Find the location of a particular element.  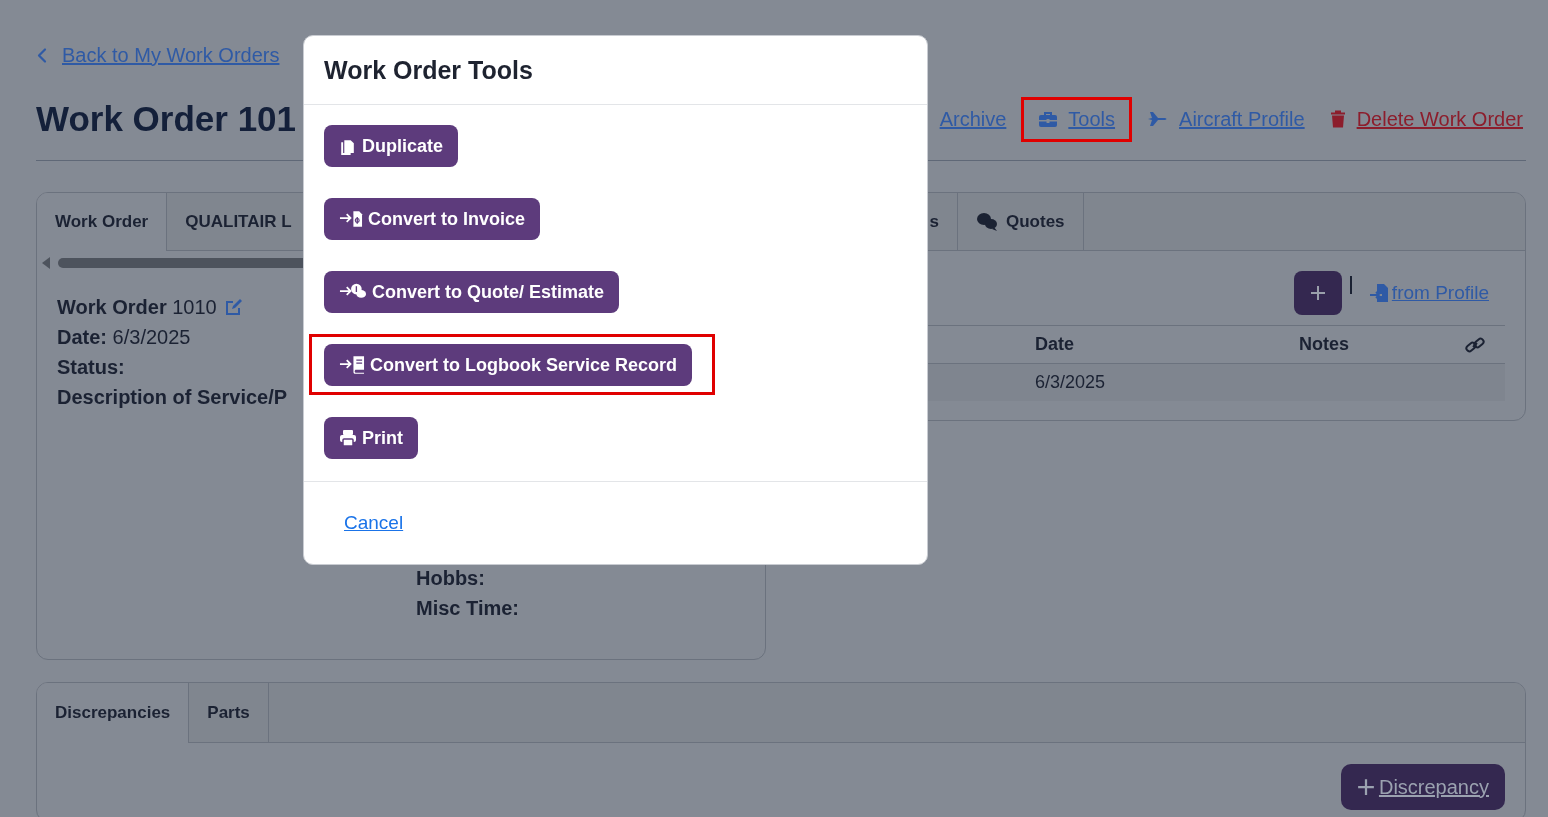

file-import-icon is located at coordinates (1379, 293).